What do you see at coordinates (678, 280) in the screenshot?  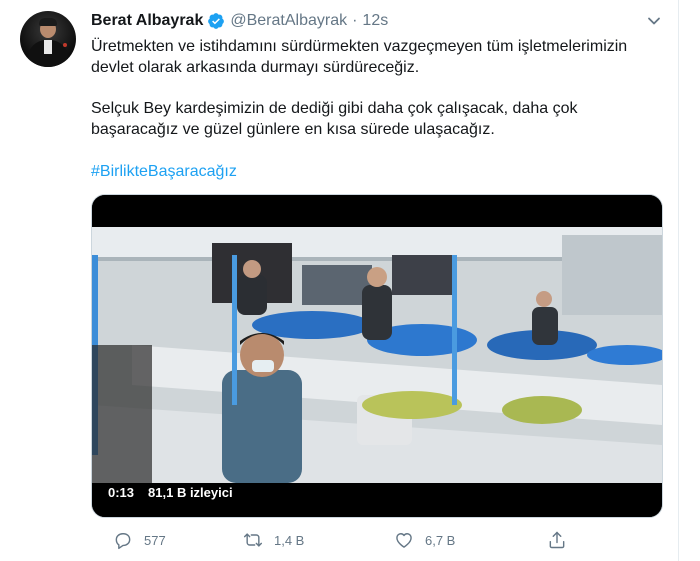 I see `column-divider` at bounding box center [678, 280].